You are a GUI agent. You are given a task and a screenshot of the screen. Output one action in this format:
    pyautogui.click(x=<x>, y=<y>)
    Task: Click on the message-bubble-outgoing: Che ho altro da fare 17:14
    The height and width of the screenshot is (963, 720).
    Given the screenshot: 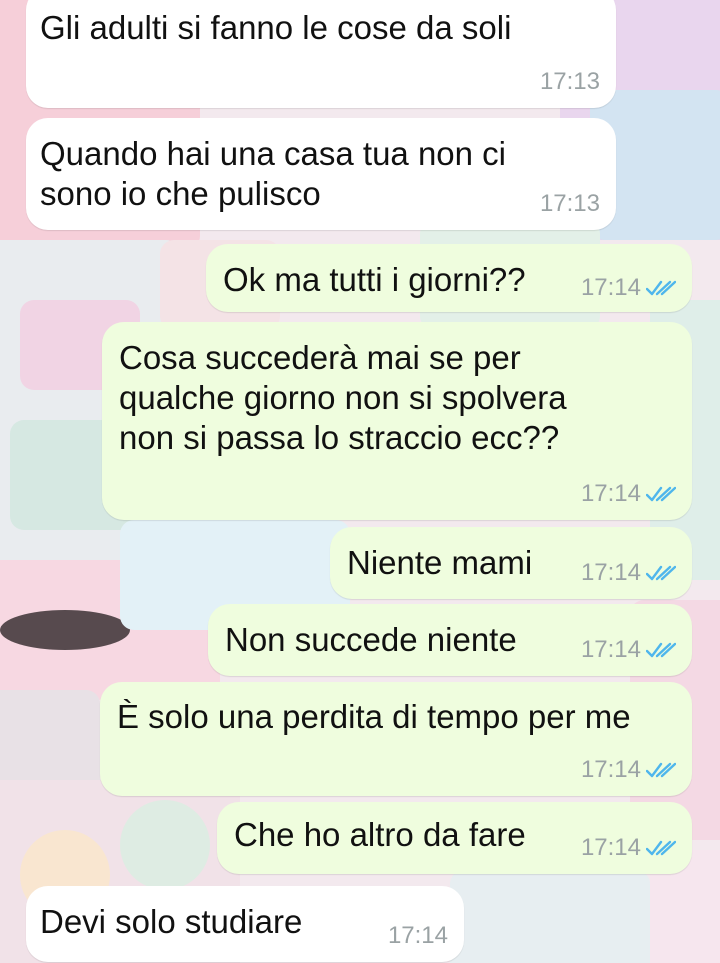 What is the action you would take?
    pyautogui.click(x=454, y=838)
    